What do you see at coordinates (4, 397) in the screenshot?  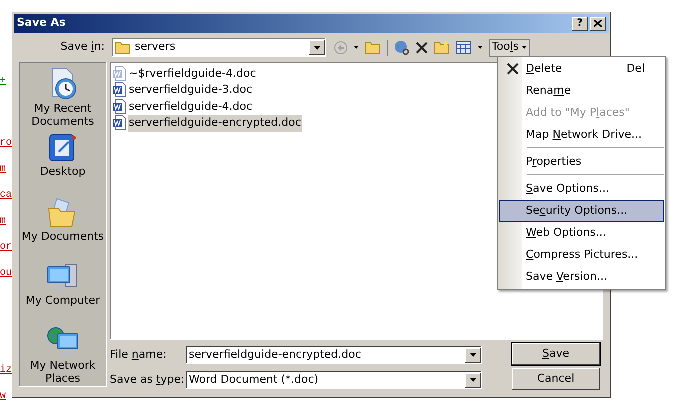 I see `document-fragment: w` at bounding box center [4, 397].